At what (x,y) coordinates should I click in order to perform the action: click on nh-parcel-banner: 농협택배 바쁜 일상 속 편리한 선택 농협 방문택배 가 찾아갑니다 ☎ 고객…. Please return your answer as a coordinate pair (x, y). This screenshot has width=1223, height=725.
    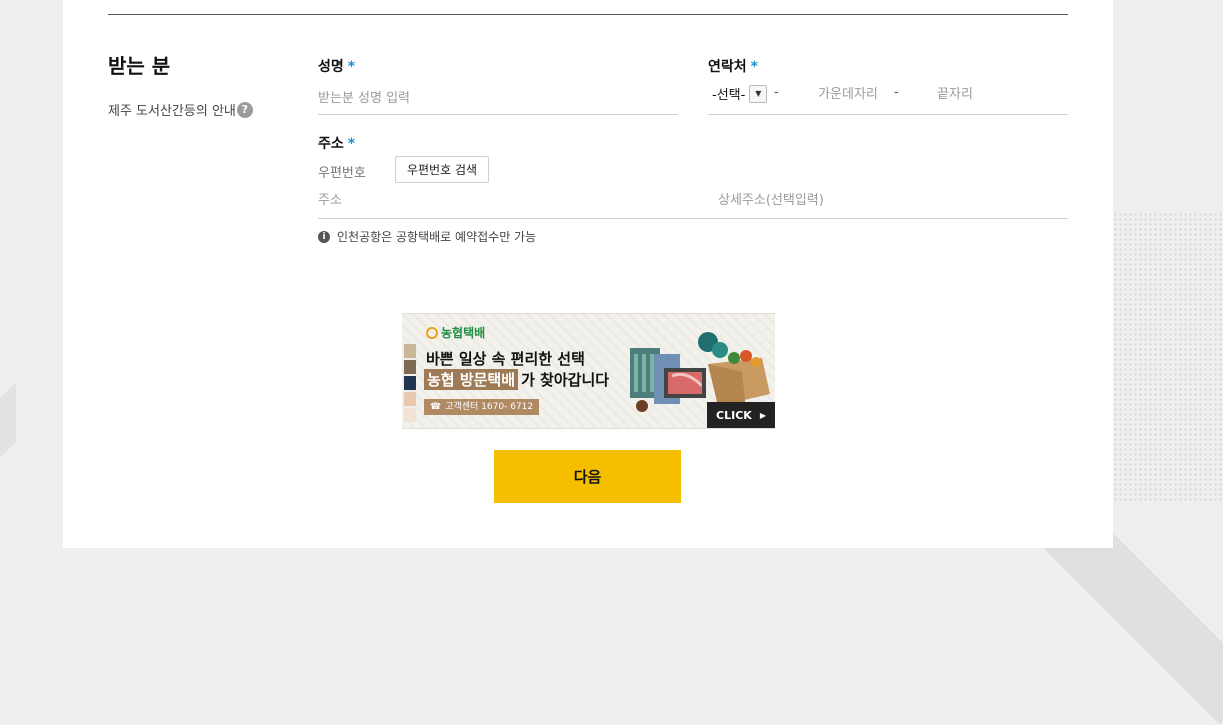
    Looking at the image, I should click on (588, 371).